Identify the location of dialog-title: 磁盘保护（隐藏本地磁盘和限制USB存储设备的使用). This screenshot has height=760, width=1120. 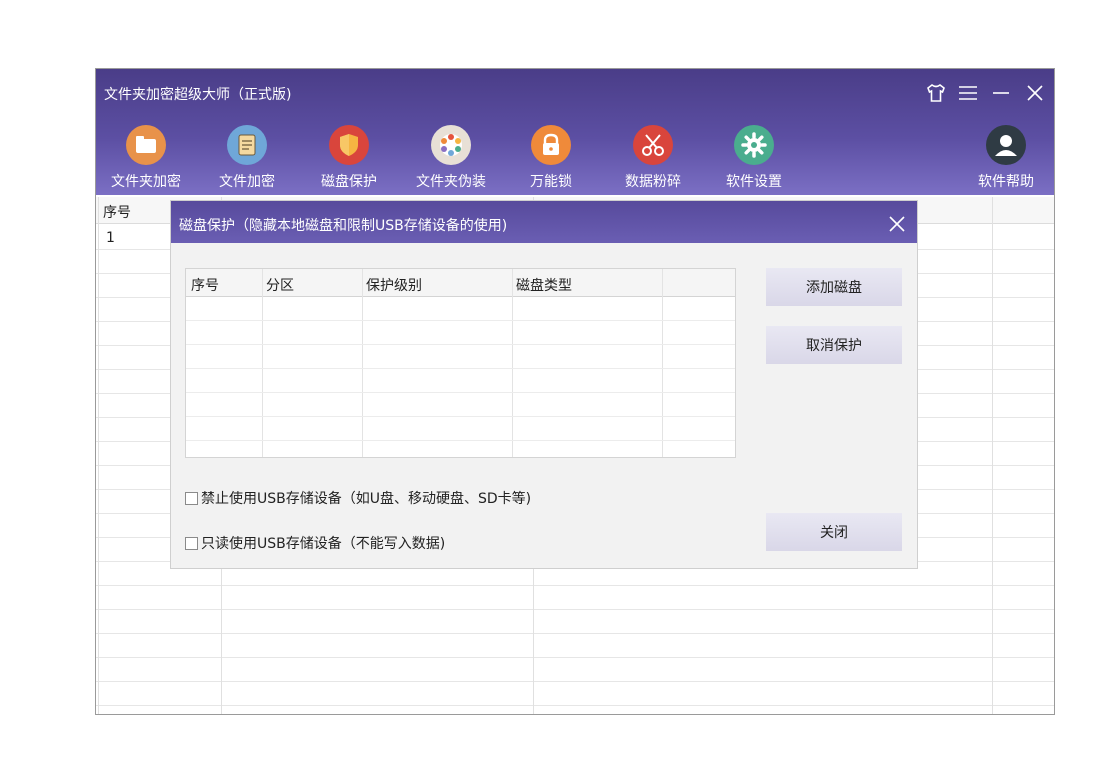
(343, 226).